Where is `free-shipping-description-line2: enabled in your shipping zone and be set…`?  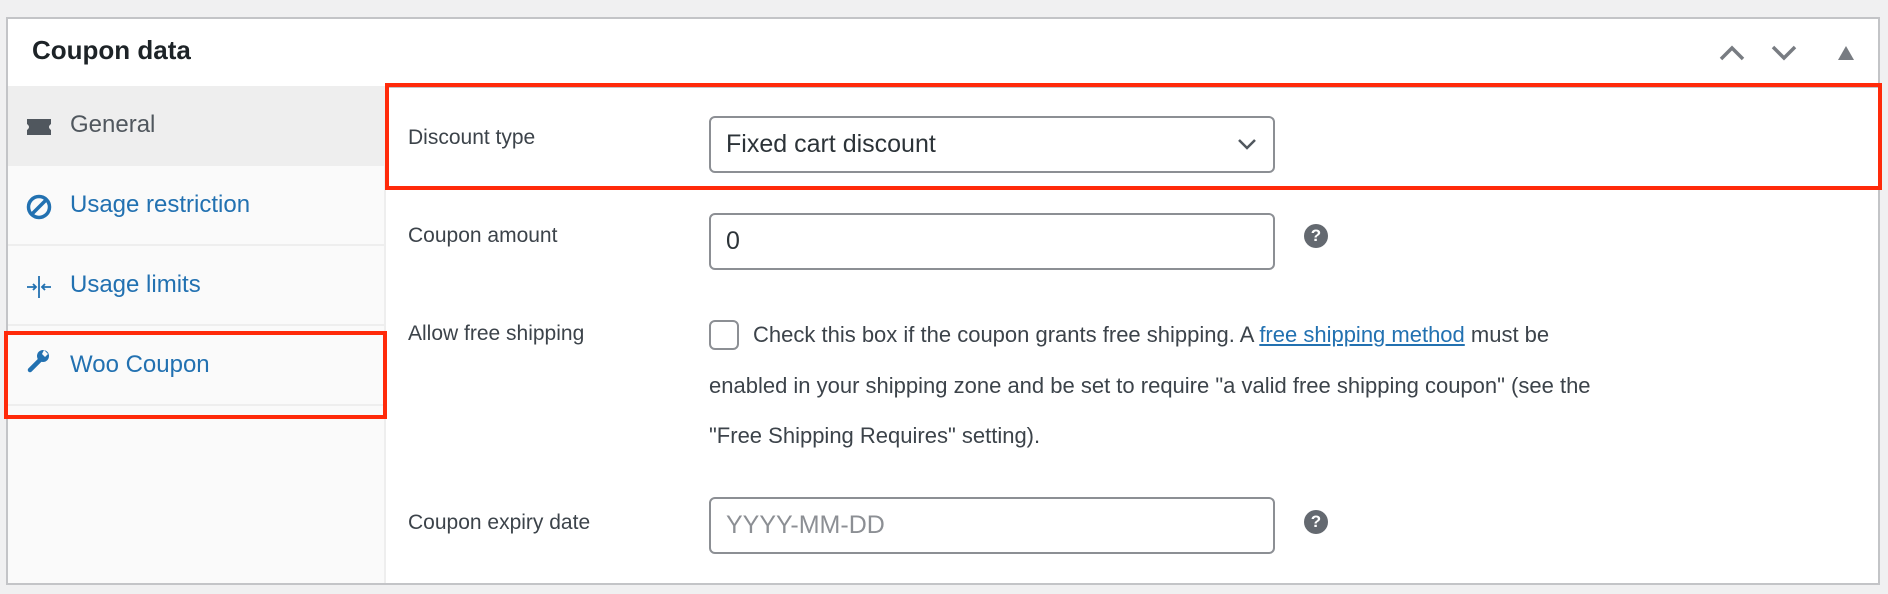 free-shipping-description-line2: enabled in your shipping zone and be set… is located at coordinates (1150, 385).